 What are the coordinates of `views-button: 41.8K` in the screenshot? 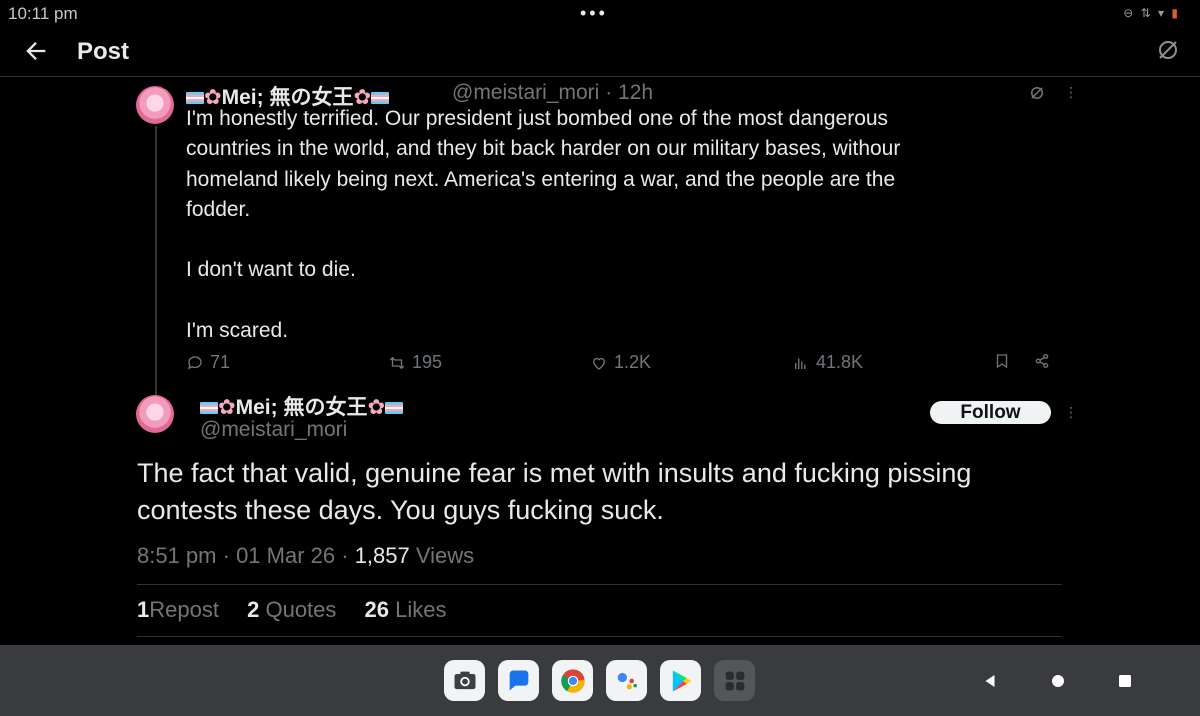 It's located at (827, 362).